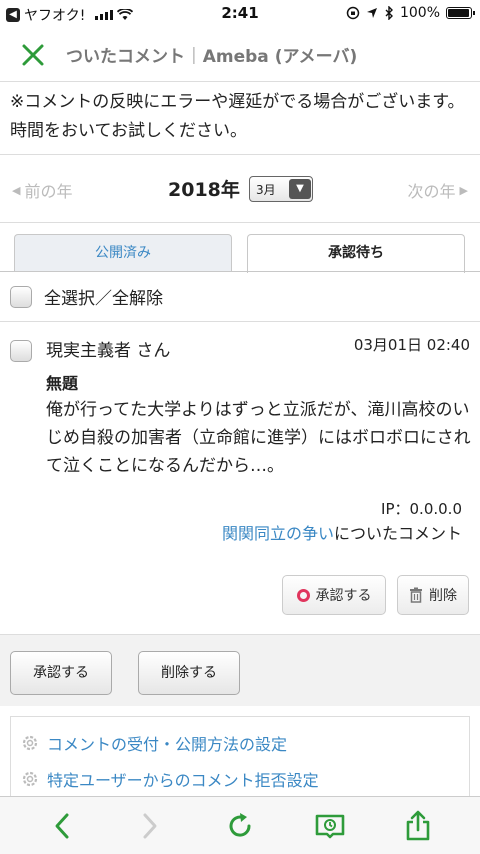 This screenshot has width=480, height=854. I want to click on bulk-actions: 承認する 削除する, so click(240, 670).